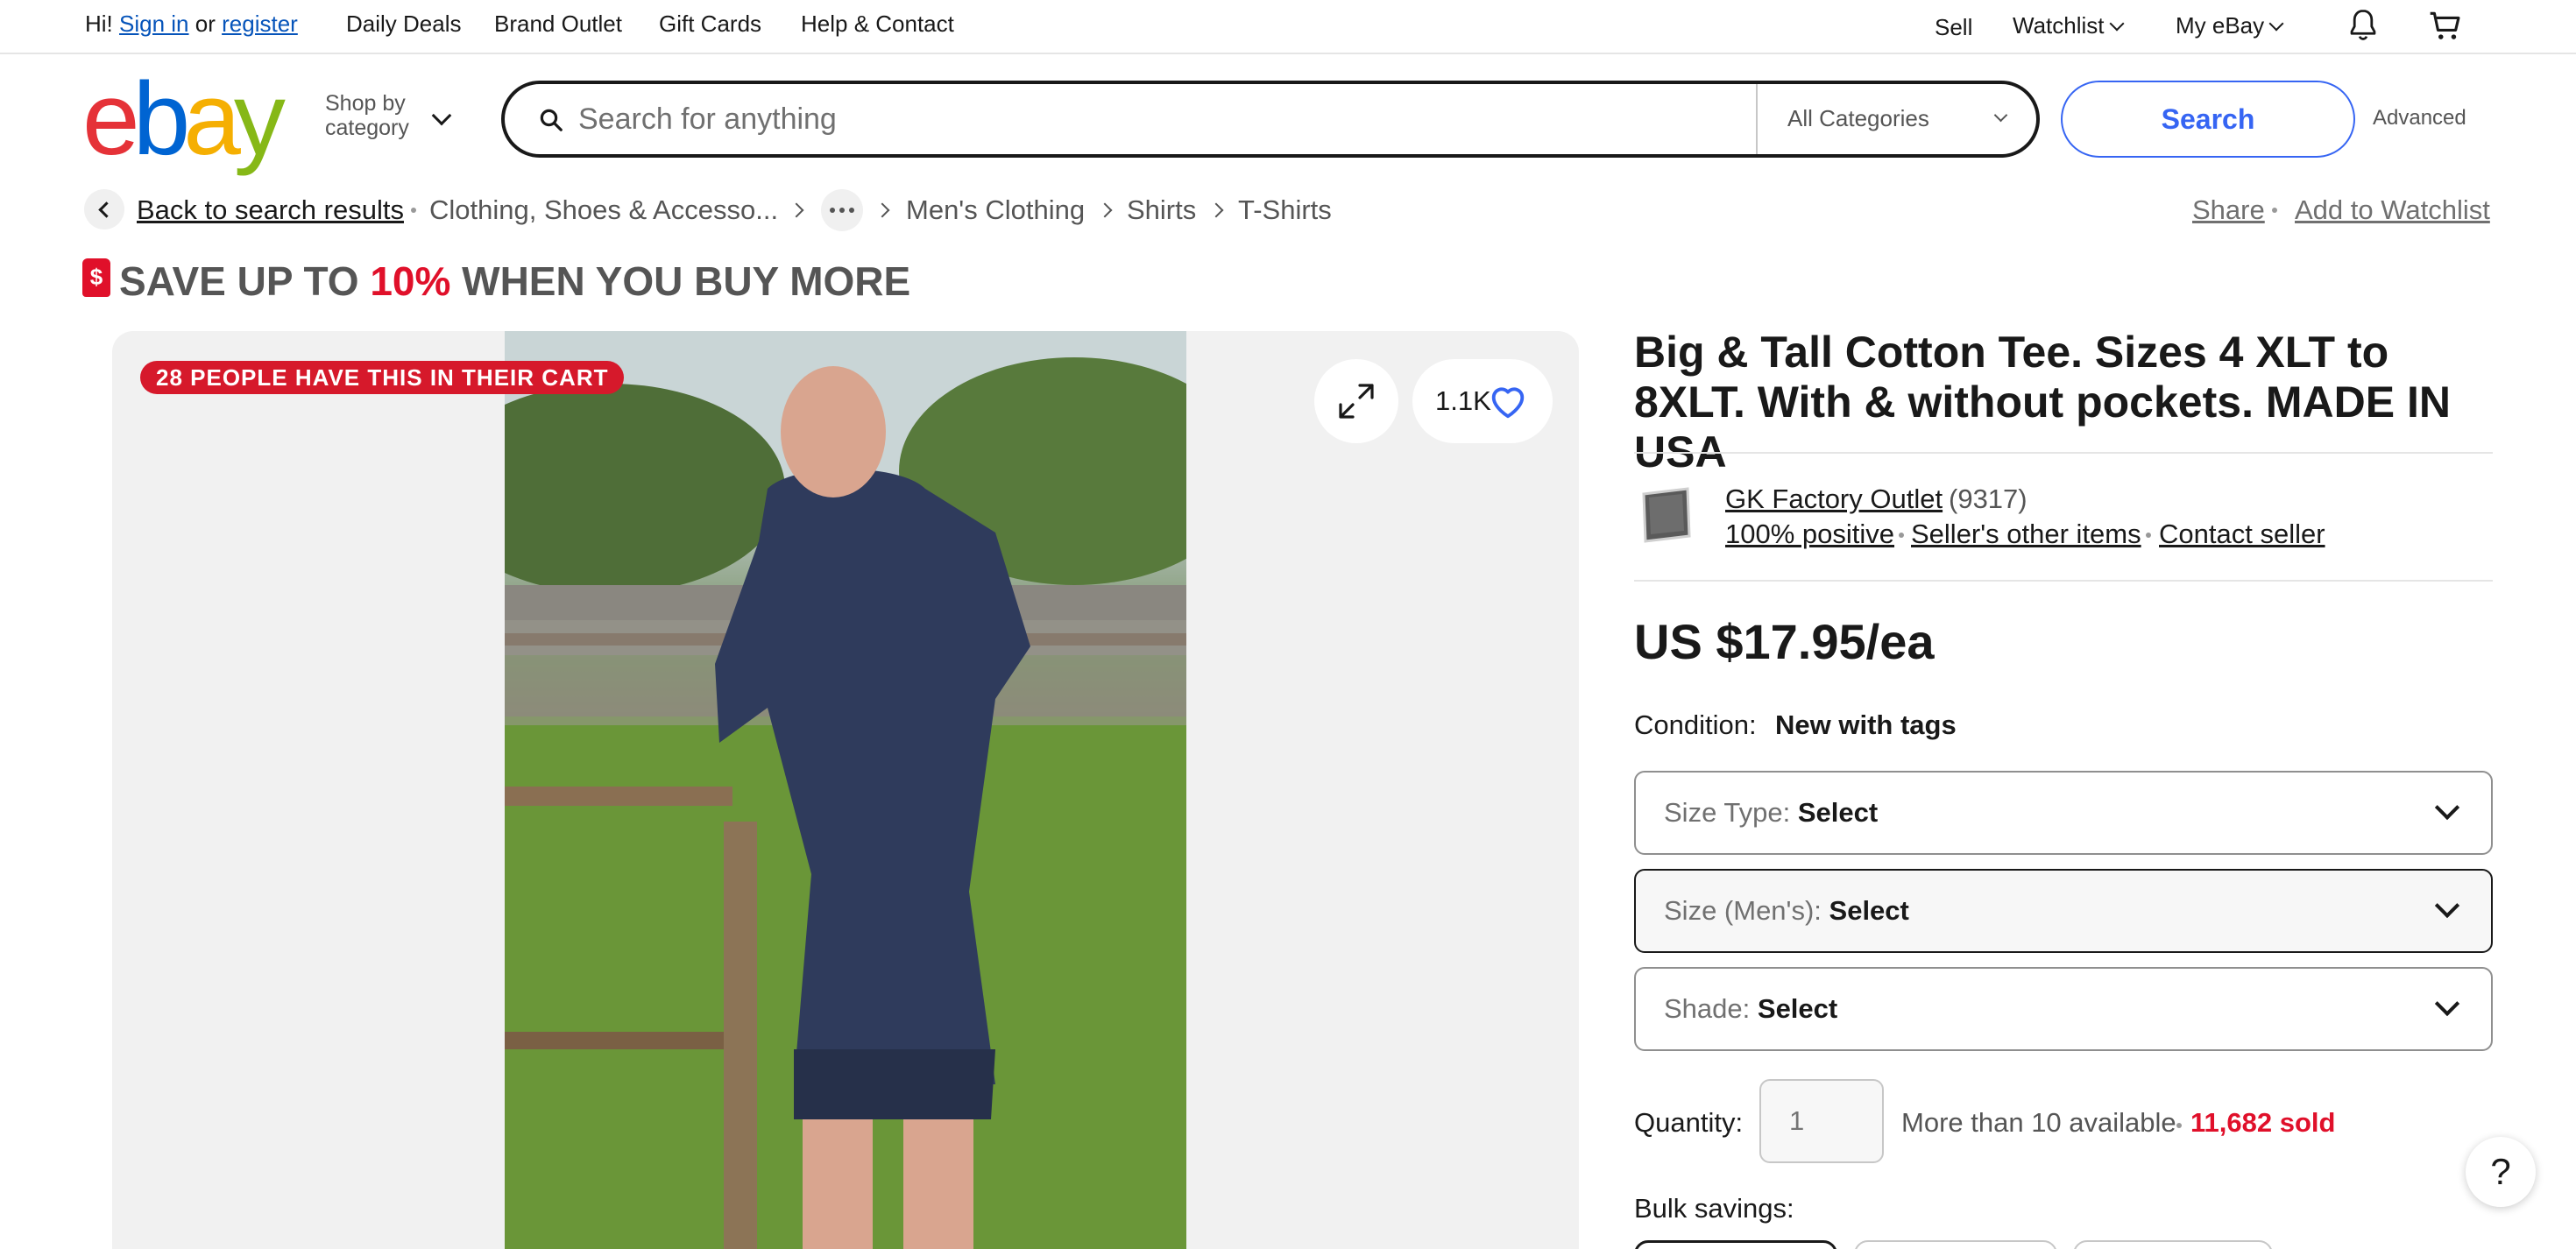 Image resolution: width=2576 pixels, height=1249 pixels. Describe the element at coordinates (161, 119) in the screenshot. I see `logo-letter: b` at that location.